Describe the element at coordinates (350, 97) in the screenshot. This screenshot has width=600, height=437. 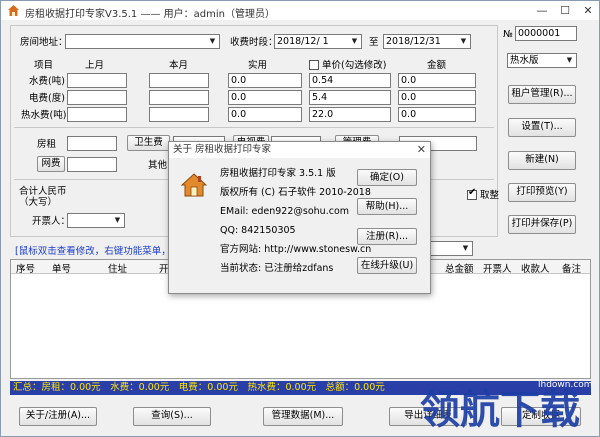
I see `power-unit-price-field: 5.4` at that location.